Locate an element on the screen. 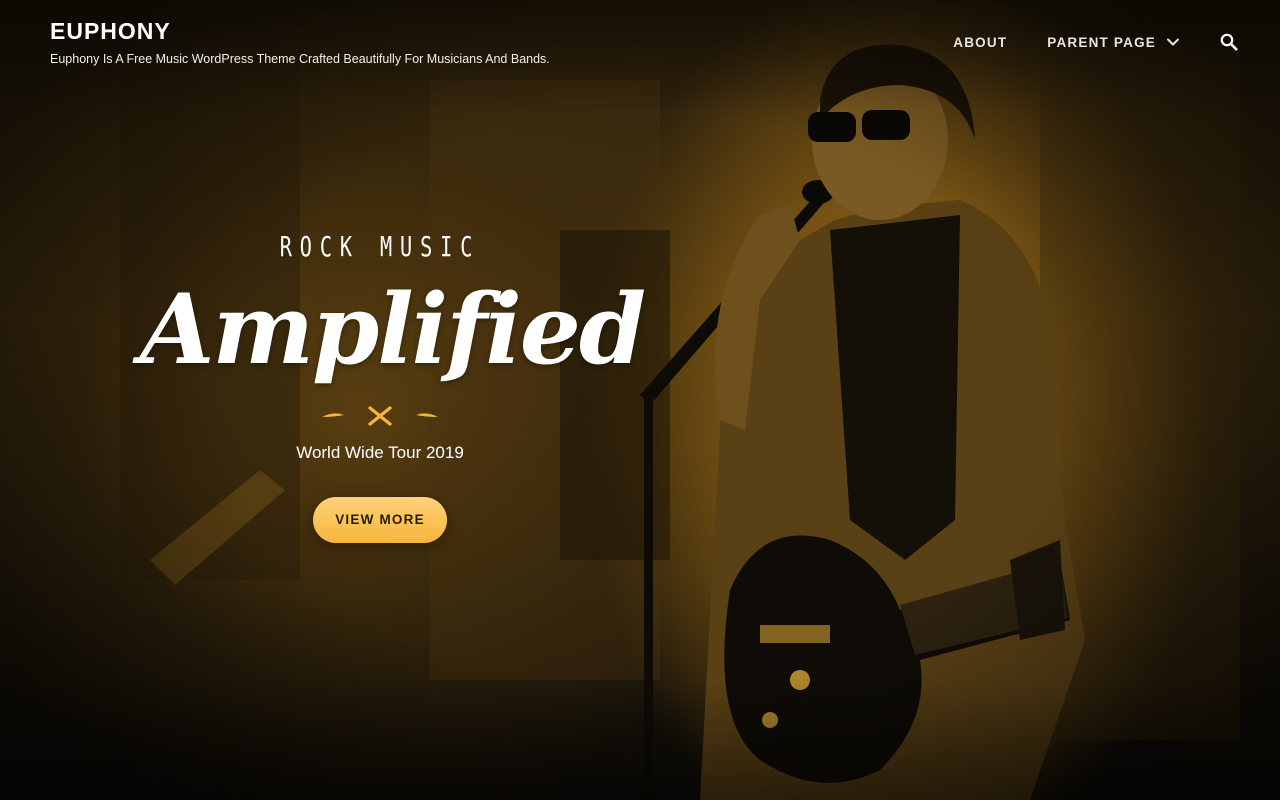 The height and width of the screenshot is (800, 1280). site-title-link: EUPHONY is located at coordinates (300, 31).